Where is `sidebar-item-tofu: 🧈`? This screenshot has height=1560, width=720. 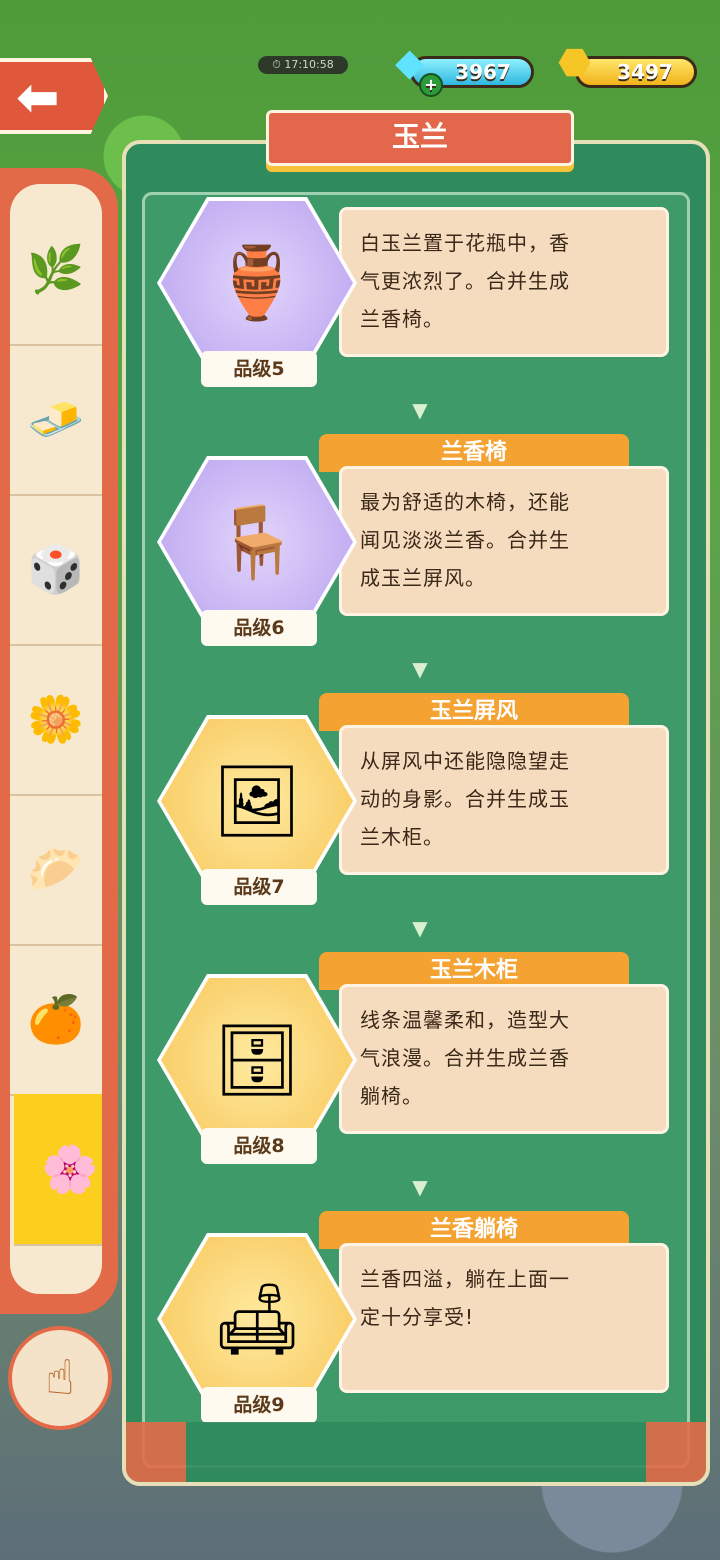 sidebar-item-tofu: 🧈 is located at coordinates (56, 420).